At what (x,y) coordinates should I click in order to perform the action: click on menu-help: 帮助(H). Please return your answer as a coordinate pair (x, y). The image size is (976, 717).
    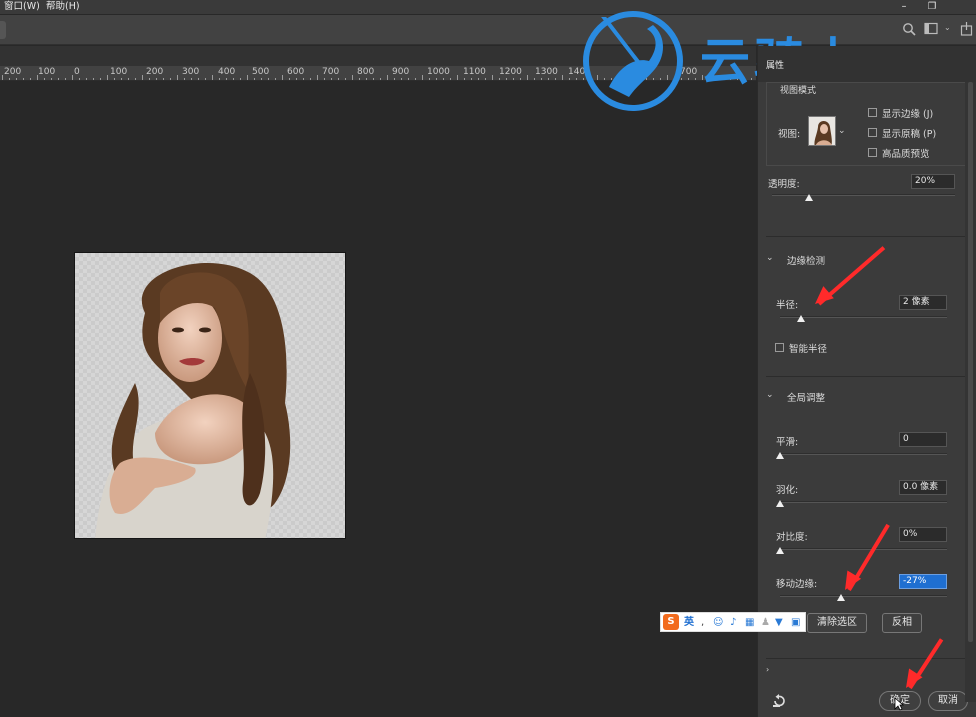
    Looking at the image, I should click on (63, 6).